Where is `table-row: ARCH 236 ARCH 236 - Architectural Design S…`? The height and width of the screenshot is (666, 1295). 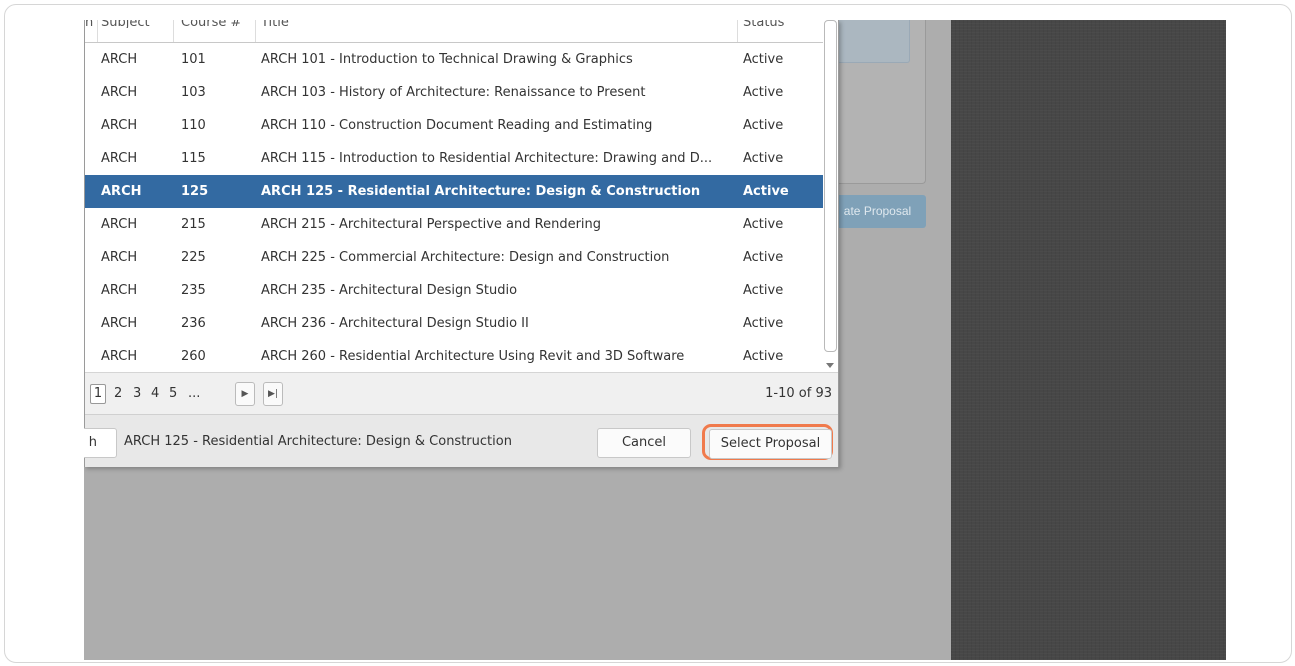 table-row: ARCH 236 ARCH 236 - Architectural Design S… is located at coordinates (454, 323).